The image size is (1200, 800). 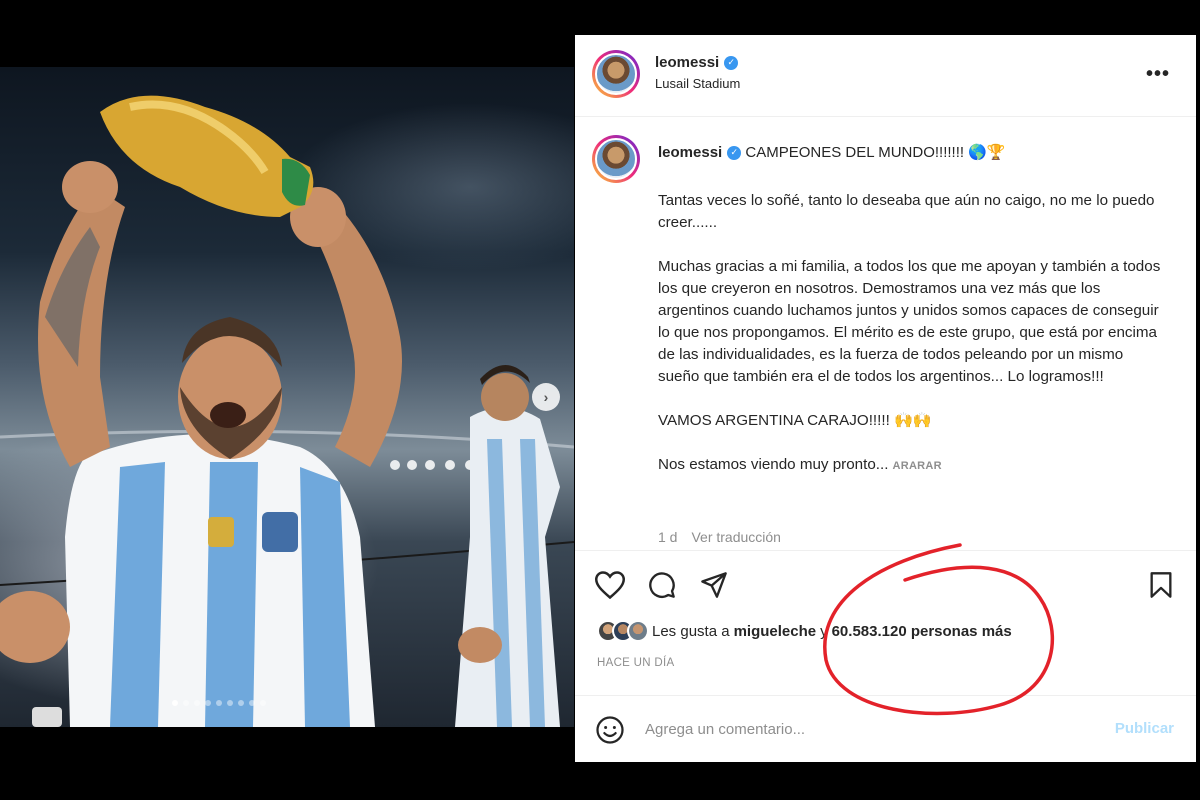 What do you see at coordinates (1144, 728) in the screenshot?
I see `publish-button: Publicar` at bounding box center [1144, 728].